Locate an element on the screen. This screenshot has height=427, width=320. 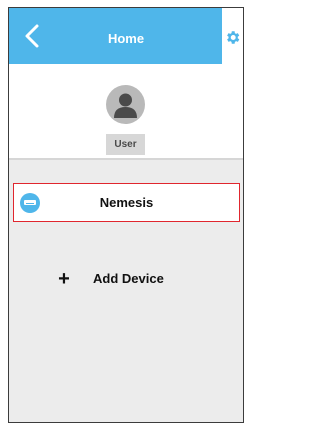
device-name: Nemesis is located at coordinates (126, 202).